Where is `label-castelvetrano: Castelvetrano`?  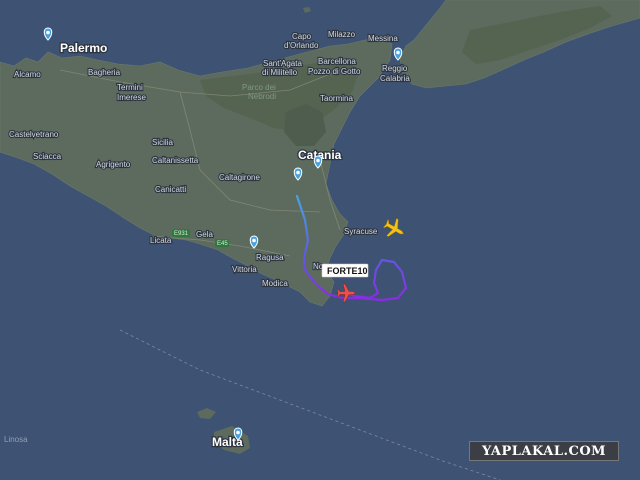 label-castelvetrano: Castelvetrano is located at coordinates (34, 134).